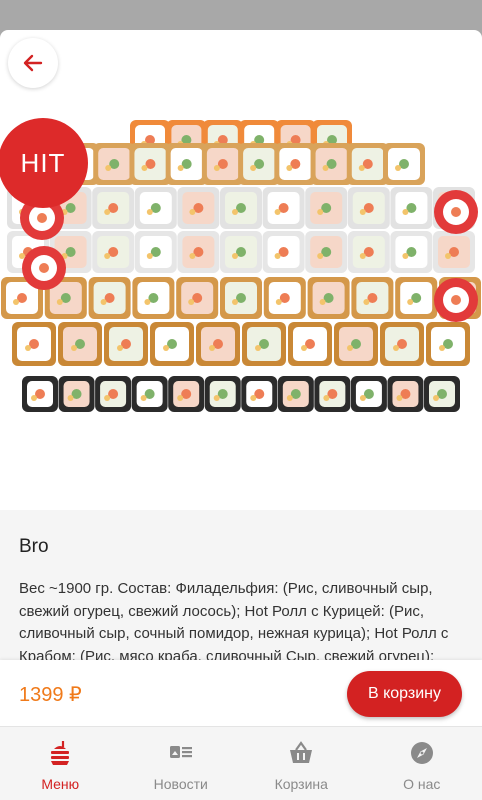  I want to click on tab-cart: Корзина, so click(301, 763).